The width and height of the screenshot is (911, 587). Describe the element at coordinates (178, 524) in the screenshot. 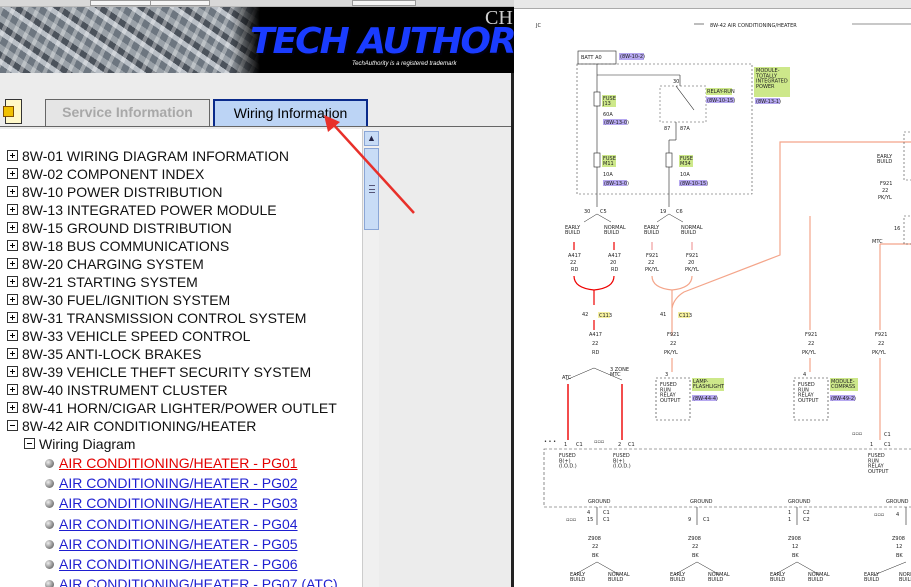

I see `diagram-page-link: AIR CONDITIONING/HEATER - PG04` at that location.